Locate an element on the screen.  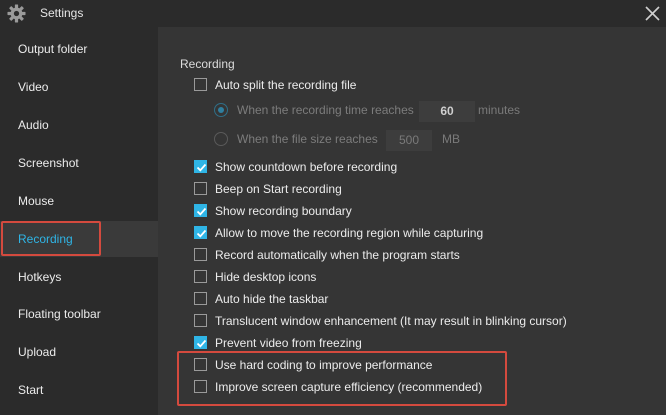
recording-highlight-box is located at coordinates (51, 238).